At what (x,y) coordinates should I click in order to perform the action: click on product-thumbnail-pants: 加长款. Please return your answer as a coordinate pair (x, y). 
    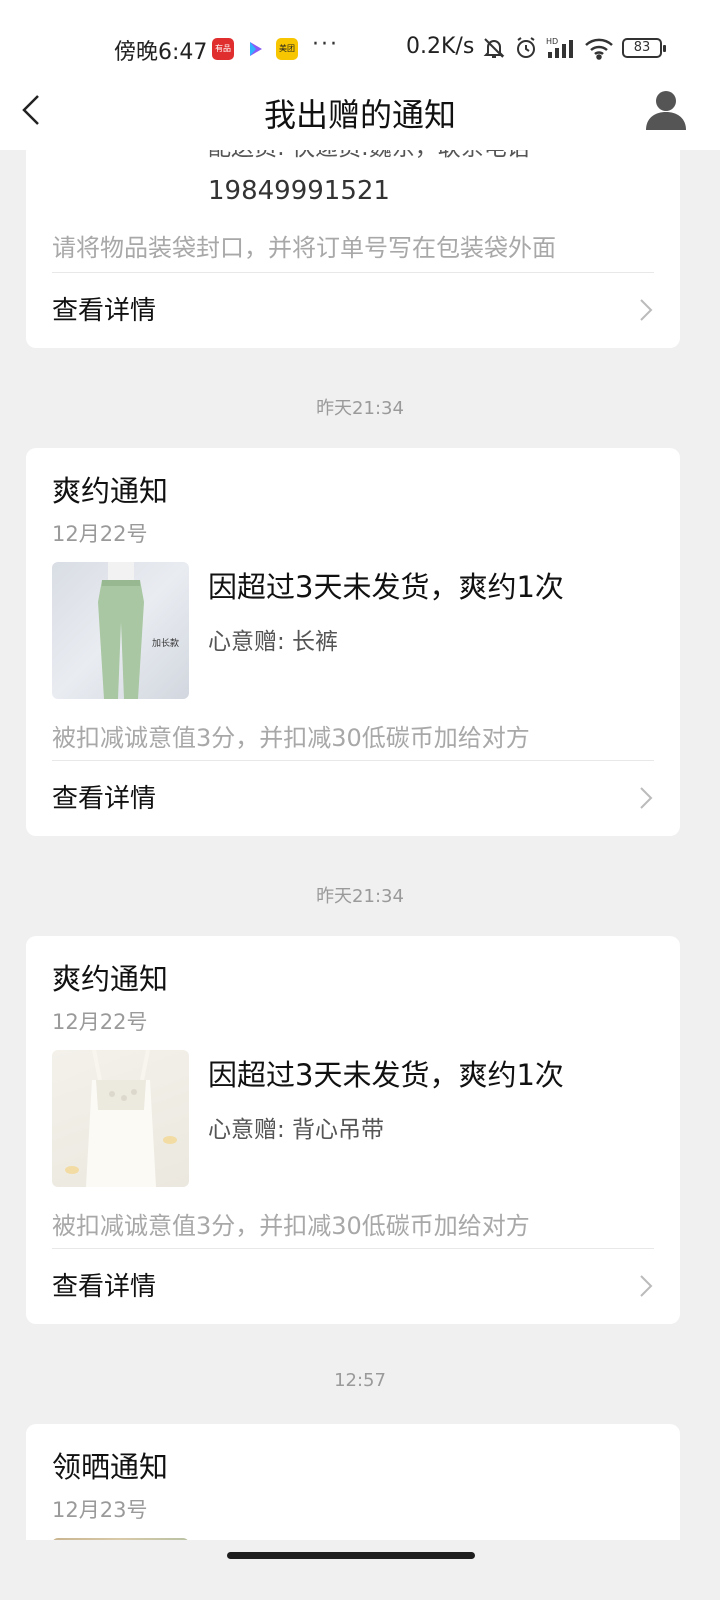
    Looking at the image, I should click on (120, 630).